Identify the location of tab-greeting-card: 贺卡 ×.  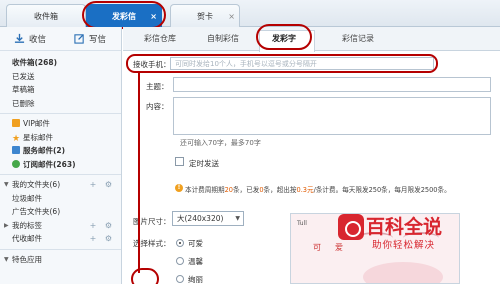
(205, 15).